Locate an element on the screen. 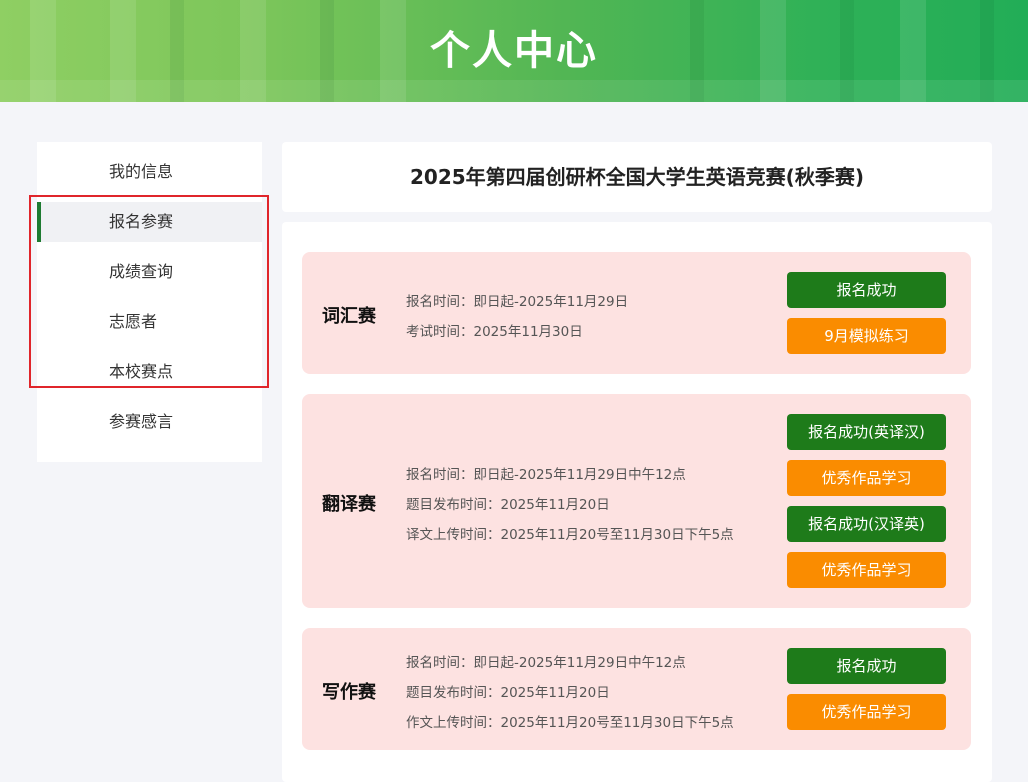  competition-name: 词汇赛 is located at coordinates (349, 316).